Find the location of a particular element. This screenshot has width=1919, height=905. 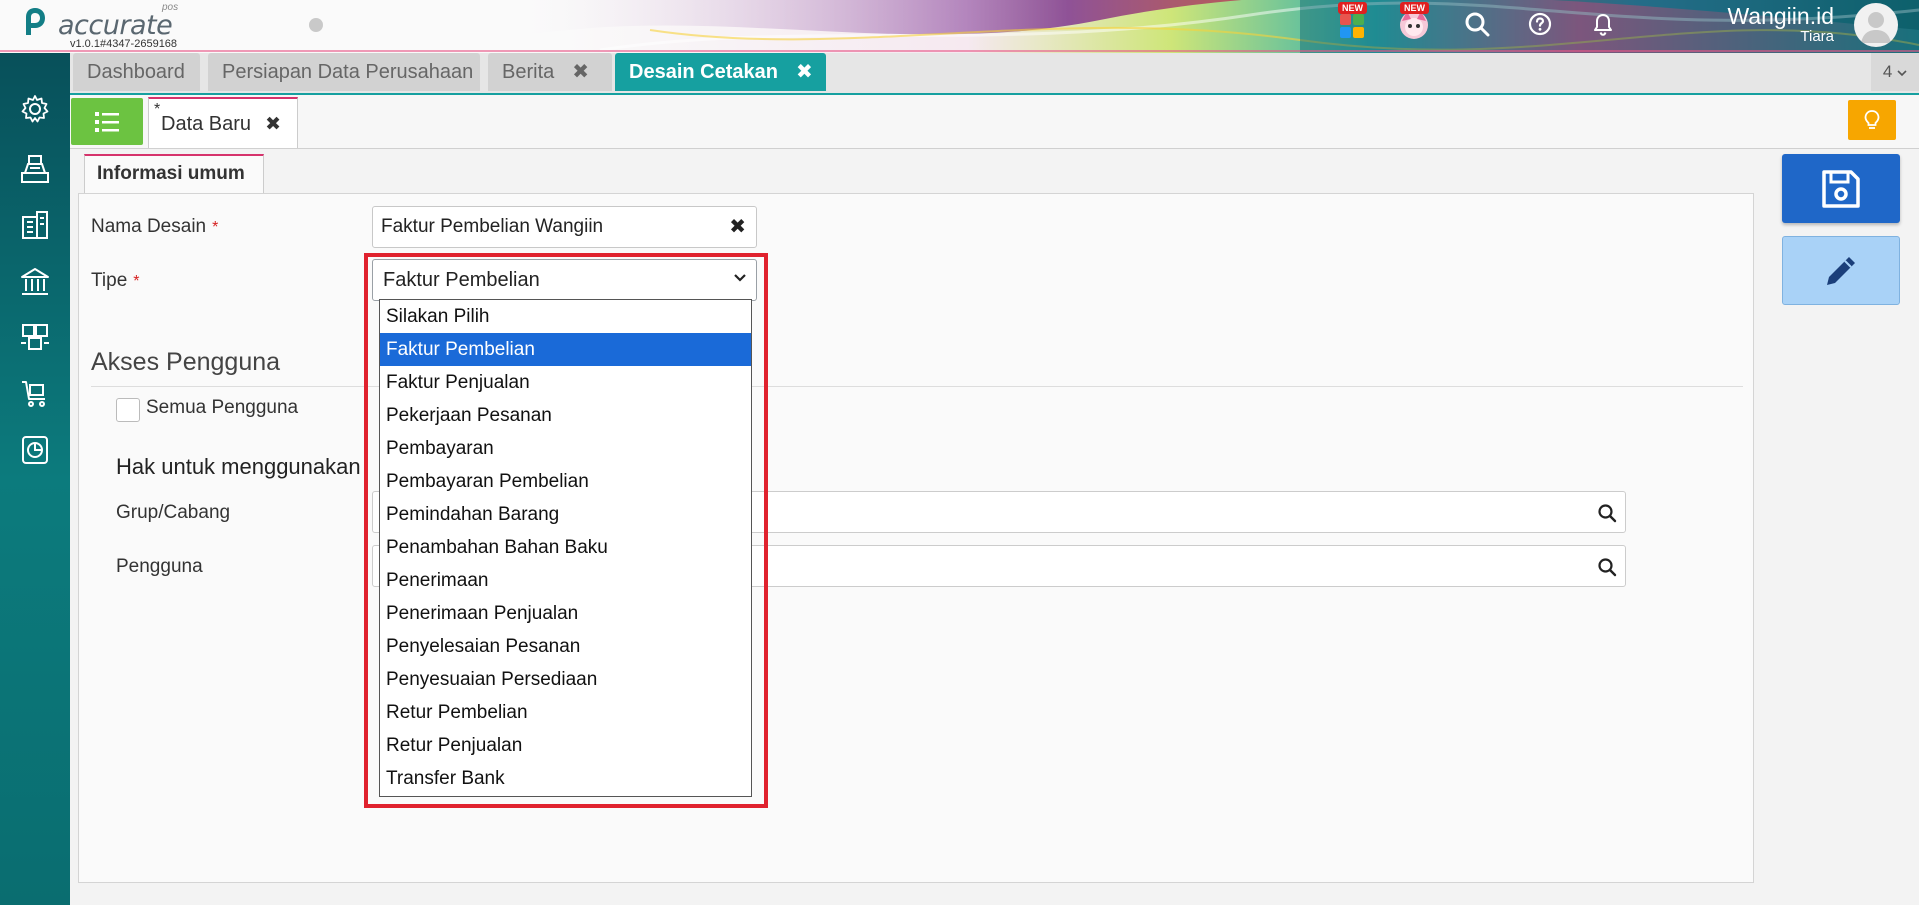

dropdown-option: Retur Pembelian is located at coordinates (565, 712).